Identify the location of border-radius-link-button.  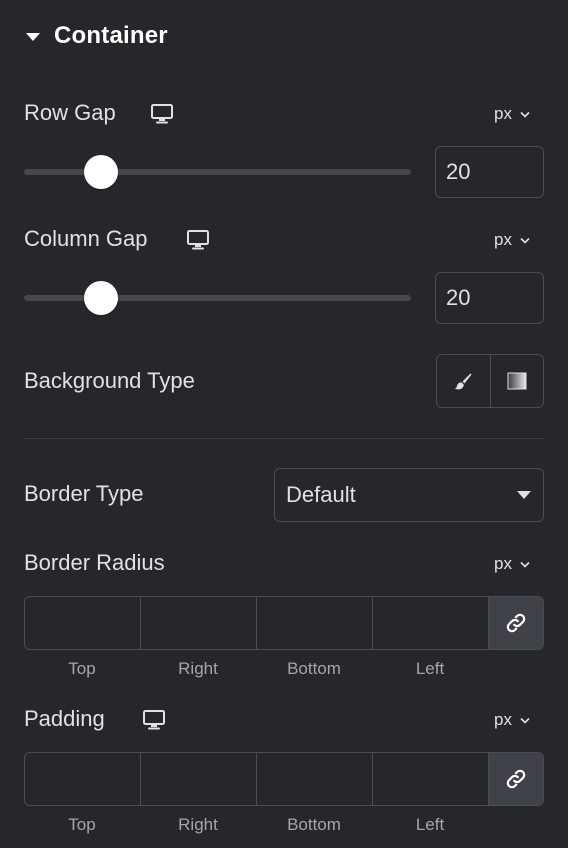
(516, 623).